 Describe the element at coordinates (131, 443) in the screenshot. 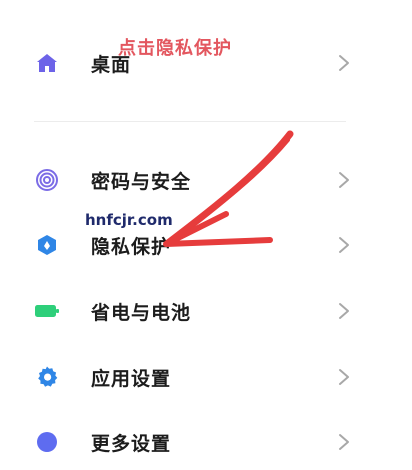

I see `settings-item-label: 更多设置` at that location.